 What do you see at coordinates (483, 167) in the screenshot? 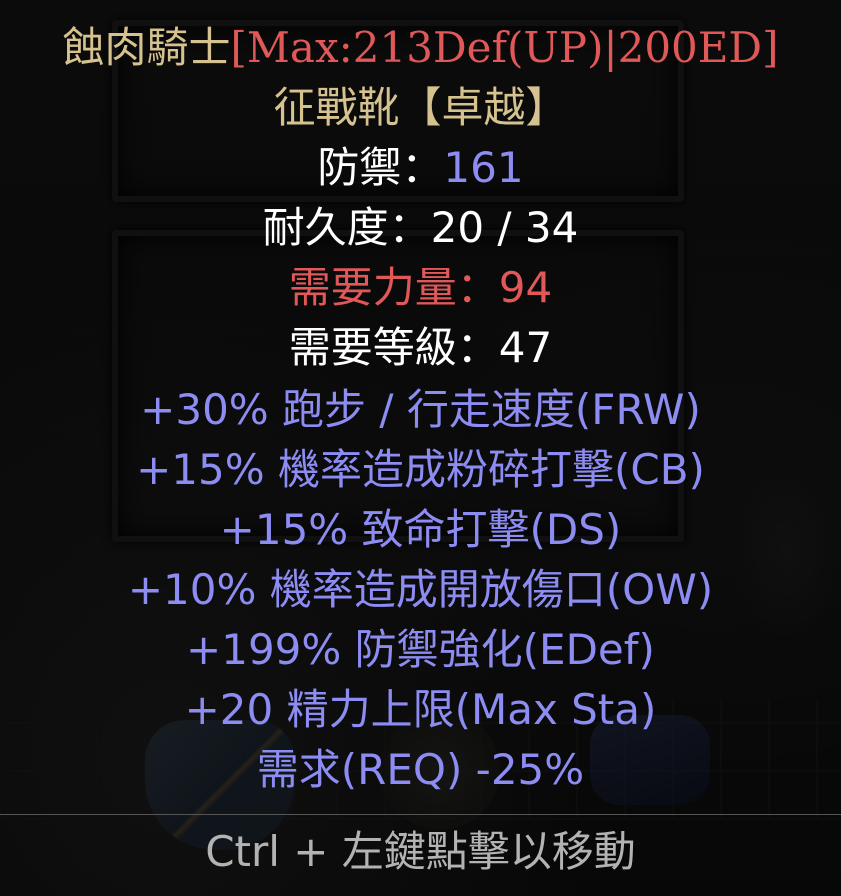
I see `defense-value: 161` at bounding box center [483, 167].